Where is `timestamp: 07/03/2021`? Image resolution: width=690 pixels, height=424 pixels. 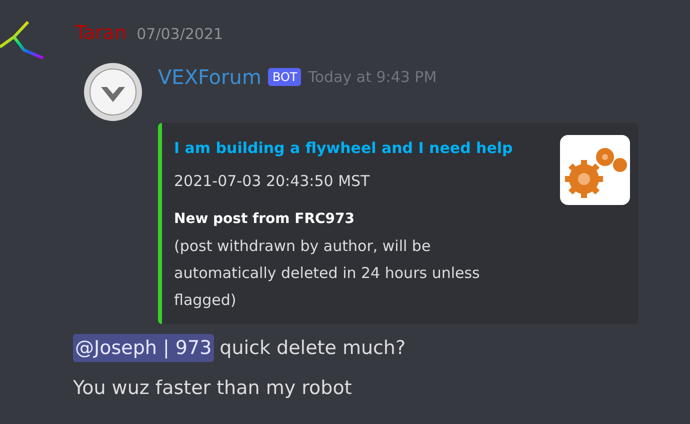
timestamp: 07/03/2021 is located at coordinates (180, 34).